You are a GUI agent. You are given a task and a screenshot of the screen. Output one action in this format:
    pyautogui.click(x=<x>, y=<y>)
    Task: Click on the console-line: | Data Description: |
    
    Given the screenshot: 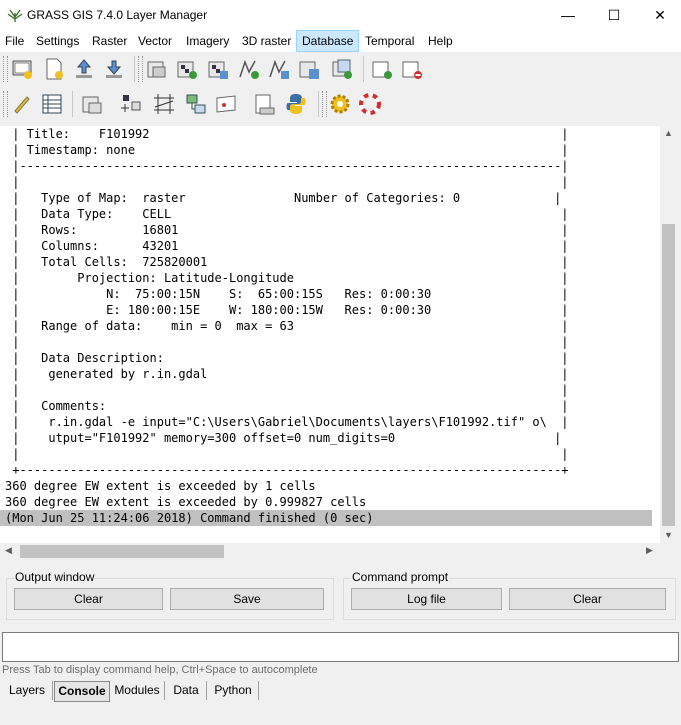 What is the action you would take?
    pyautogui.click(x=287, y=358)
    